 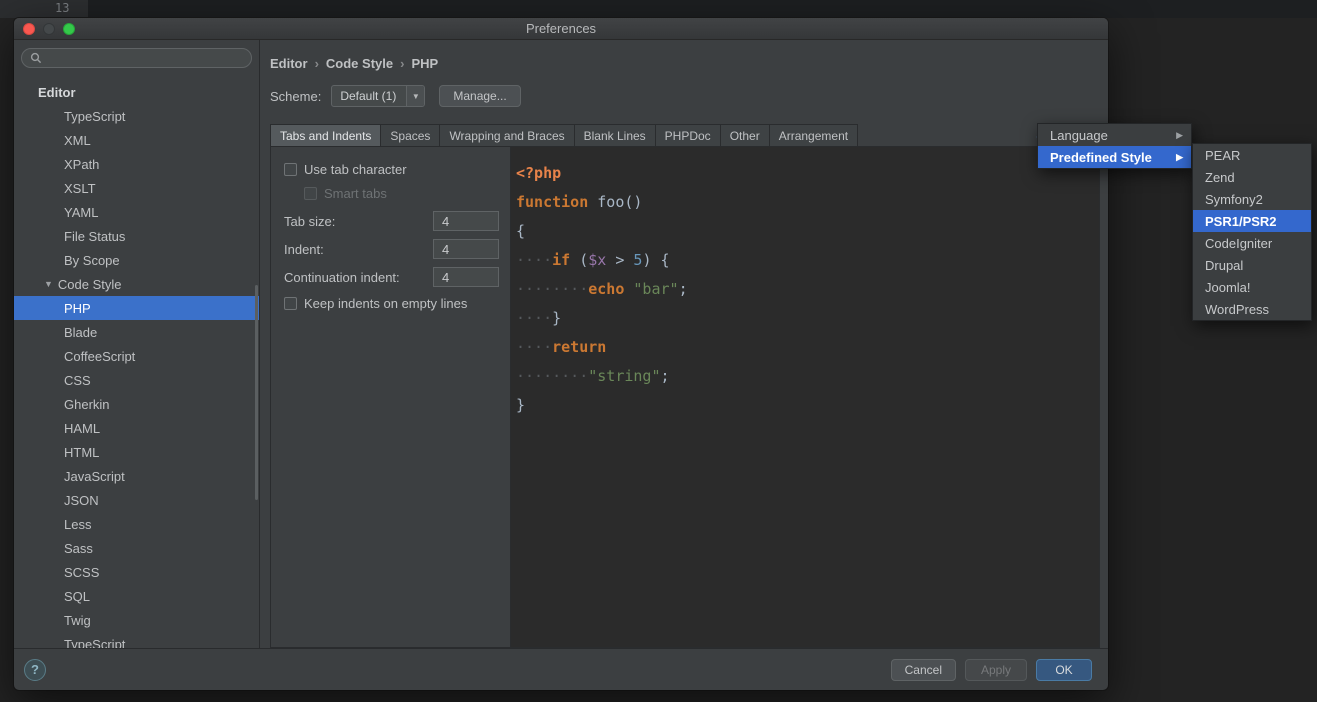 What do you see at coordinates (100, 356) in the screenshot?
I see `sidebar-item-label: CoffeeScript` at bounding box center [100, 356].